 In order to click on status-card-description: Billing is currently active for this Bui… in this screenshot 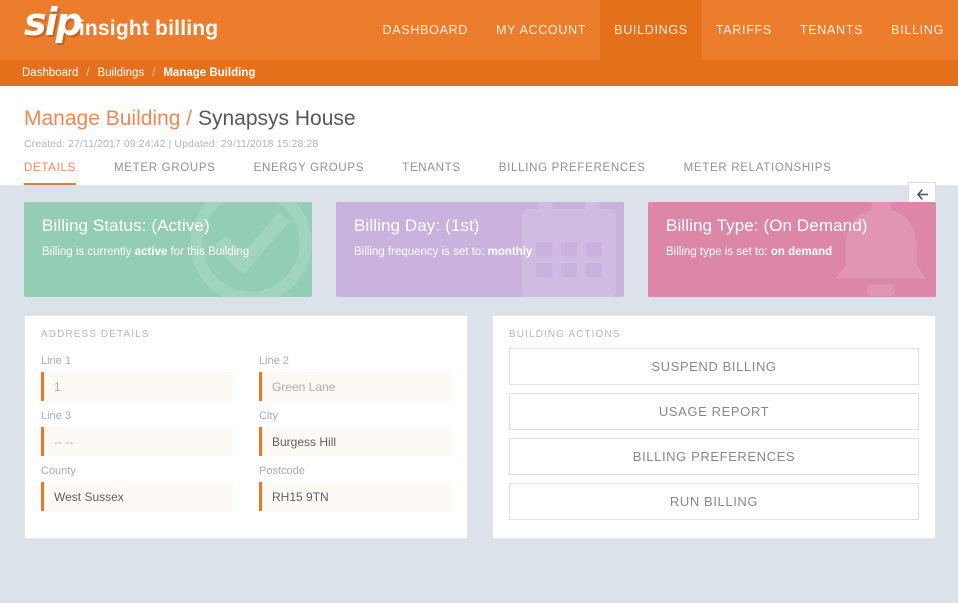, I will do `click(168, 252)`.